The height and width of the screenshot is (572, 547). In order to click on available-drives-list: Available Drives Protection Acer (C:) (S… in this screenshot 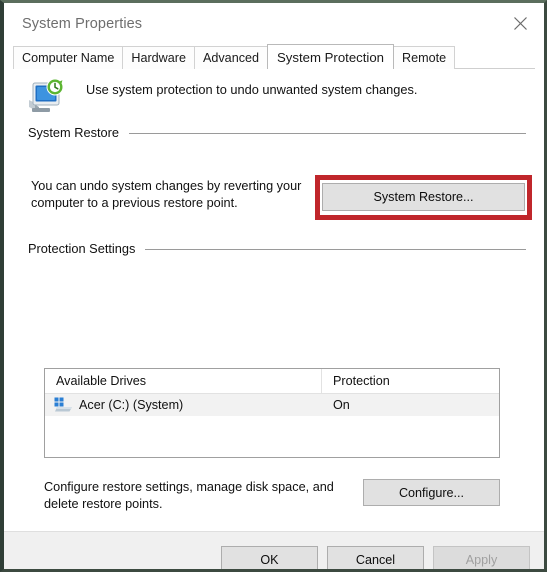, I will do `click(272, 413)`.